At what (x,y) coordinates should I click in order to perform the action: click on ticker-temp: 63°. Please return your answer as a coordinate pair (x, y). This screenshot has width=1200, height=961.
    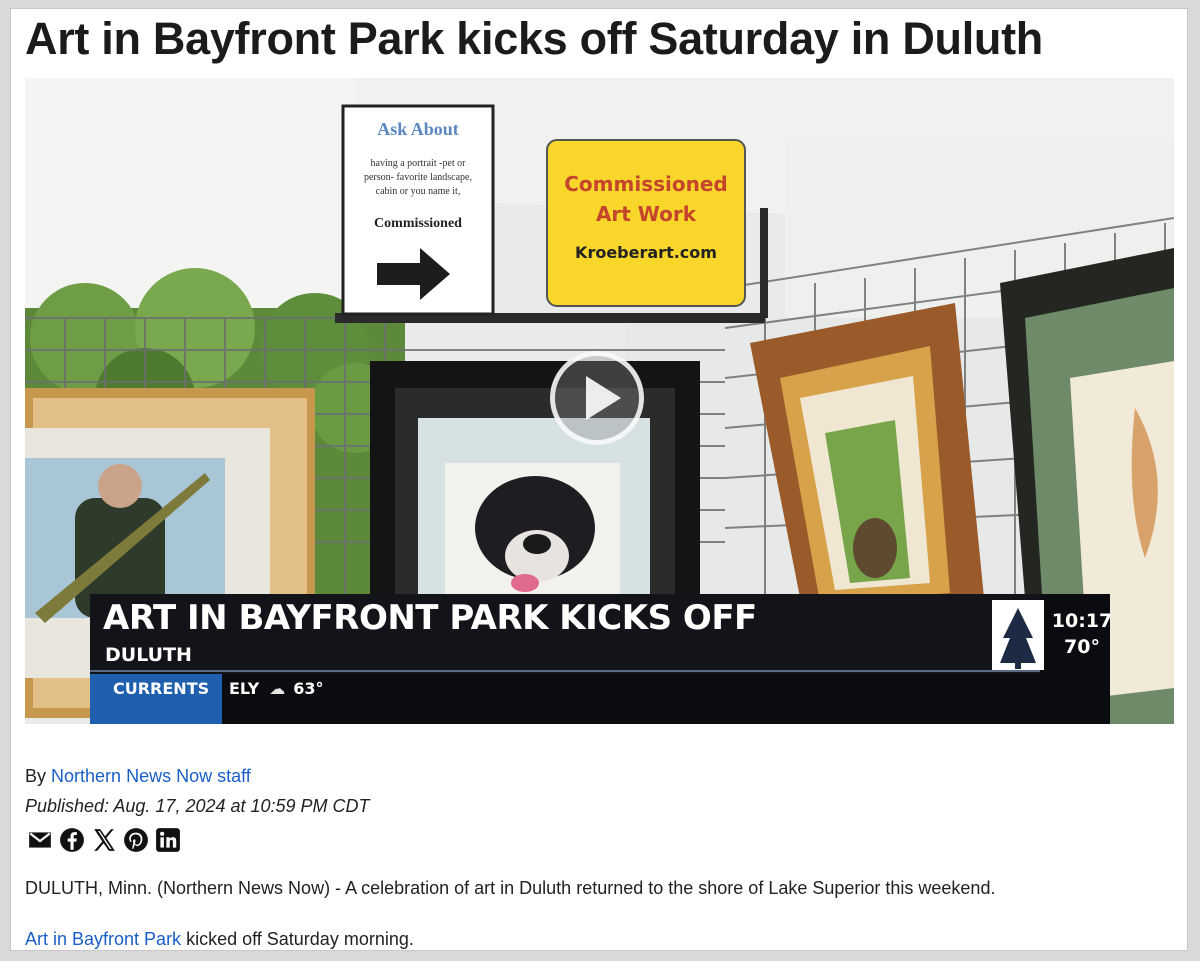
    Looking at the image, I should click on (308, 688).